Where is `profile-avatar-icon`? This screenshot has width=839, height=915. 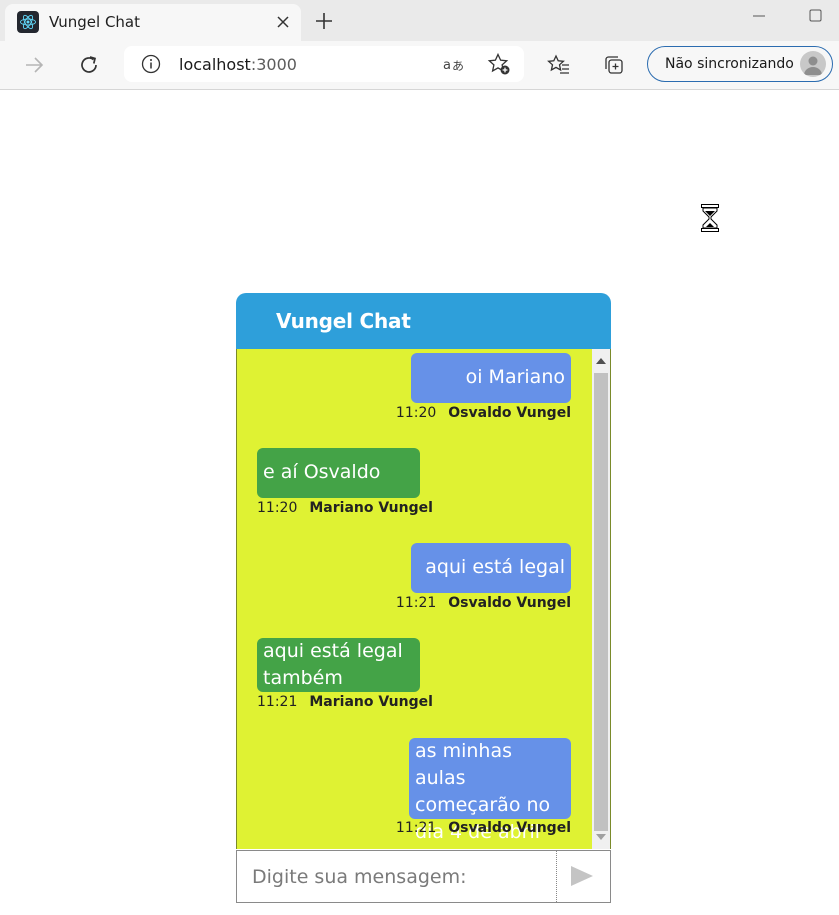 profile-avatar-icon is located at coordinates (813, 64).